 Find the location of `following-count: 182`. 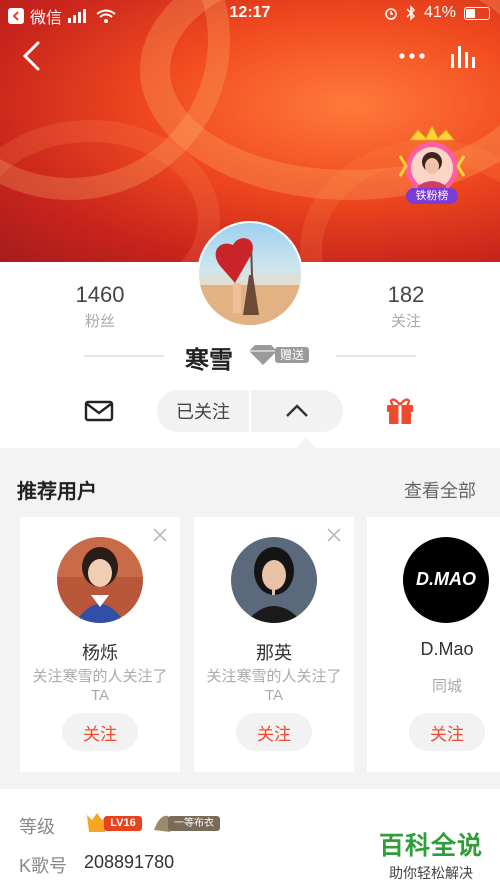

following-count: 182 is located at coordinates (406, 294).